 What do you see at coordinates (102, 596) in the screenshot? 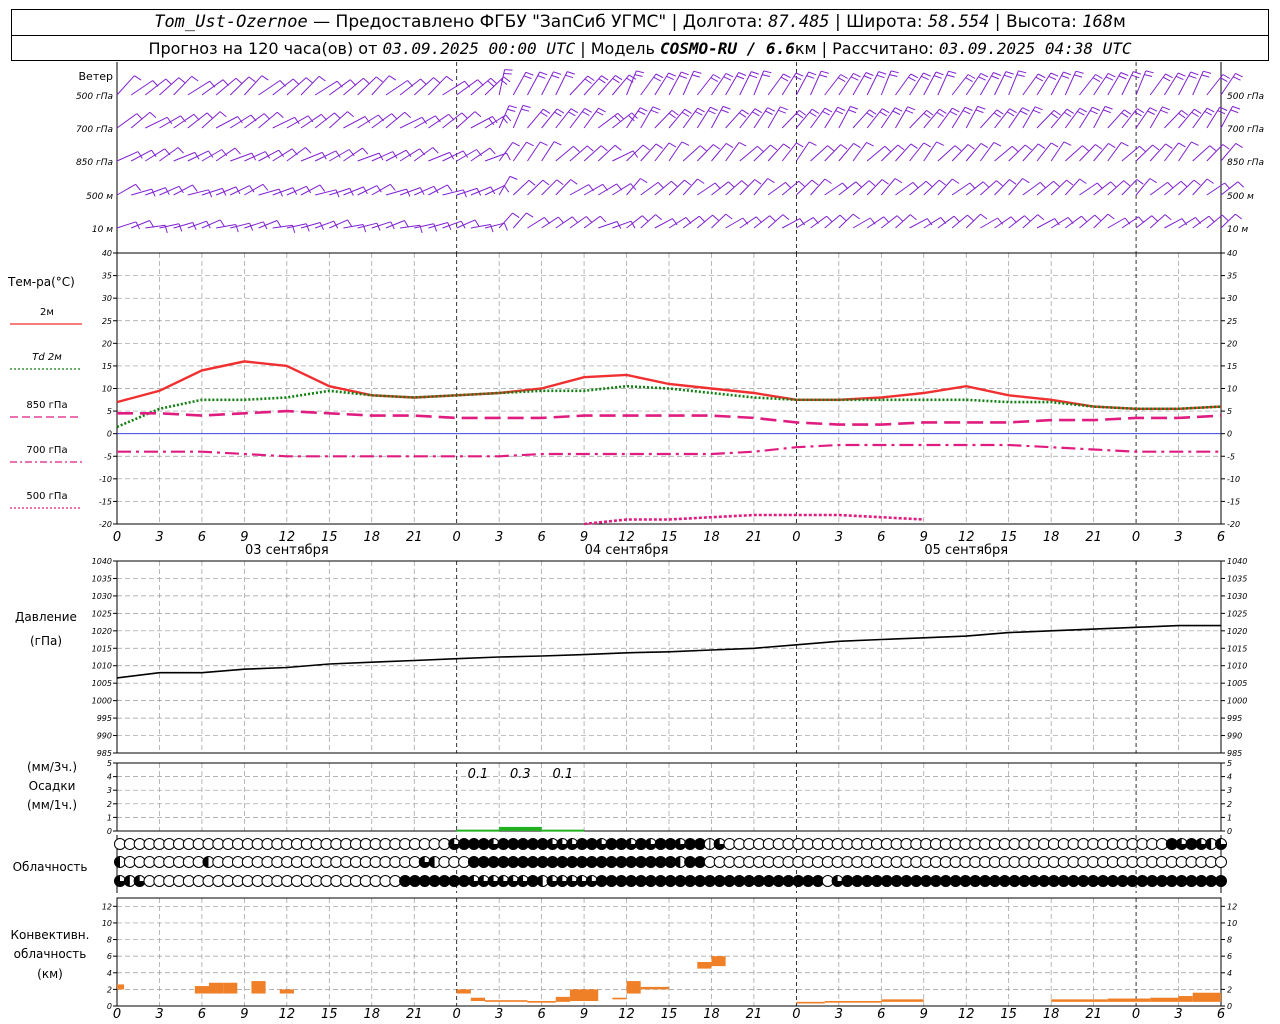
I see `ytick-label-left: 1030` at bounding box center [102, 596].